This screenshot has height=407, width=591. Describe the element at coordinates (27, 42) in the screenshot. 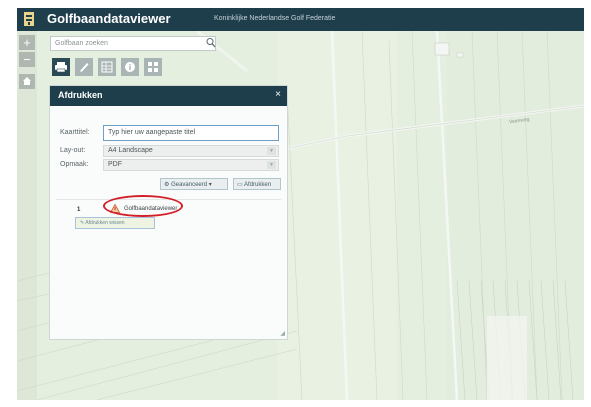

I see `zoom-in-button: +` at that location.